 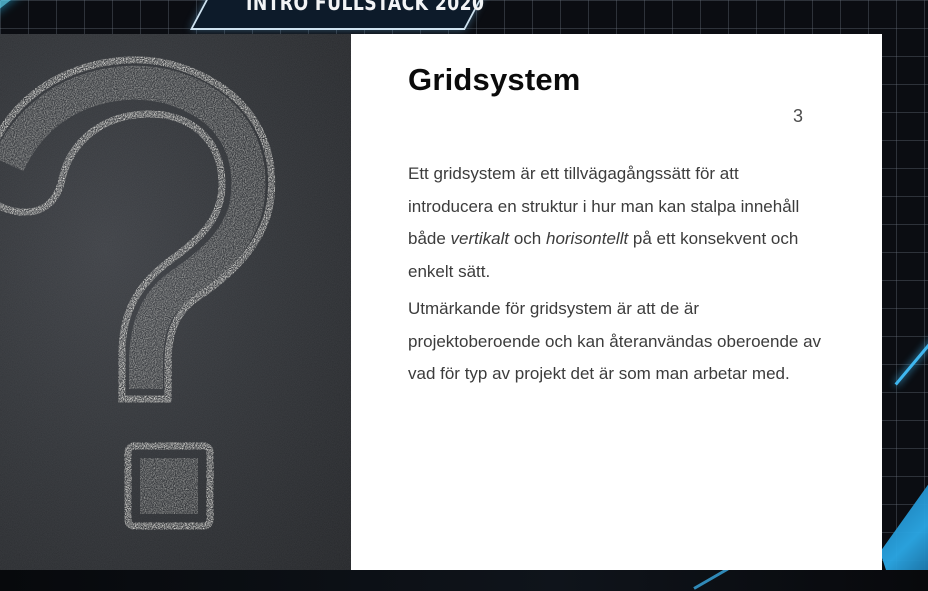 I want to click on decorative-glow, so click(x=26, y=12).